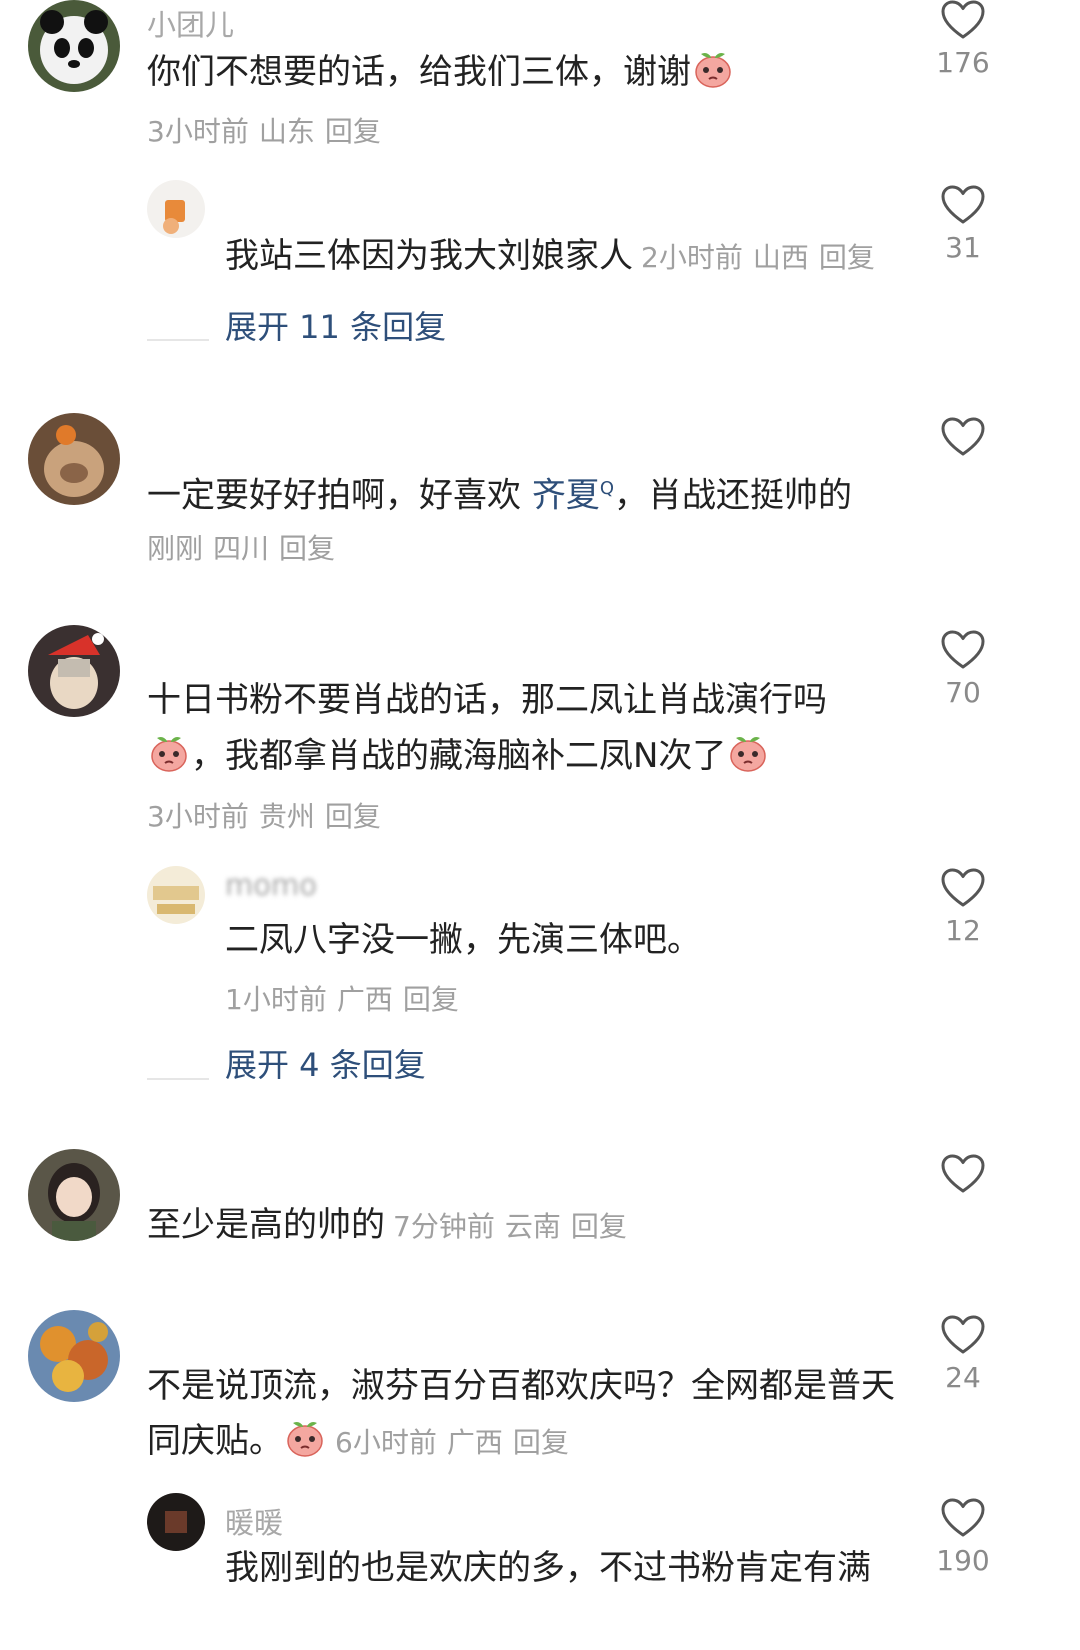 This screenshot has width=1080, height=1650. I want to click on like-button: 12, so click(963, 908).